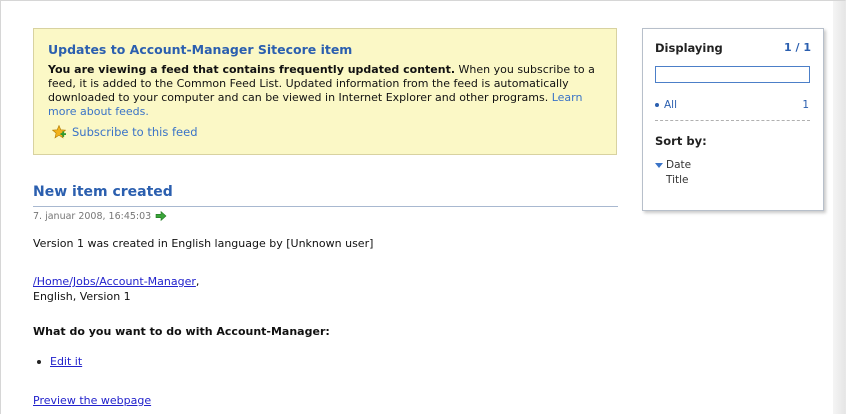 This screenshot has height=414, width=846. I want to click on edit-it-link: Edit it, so click(66, 361).